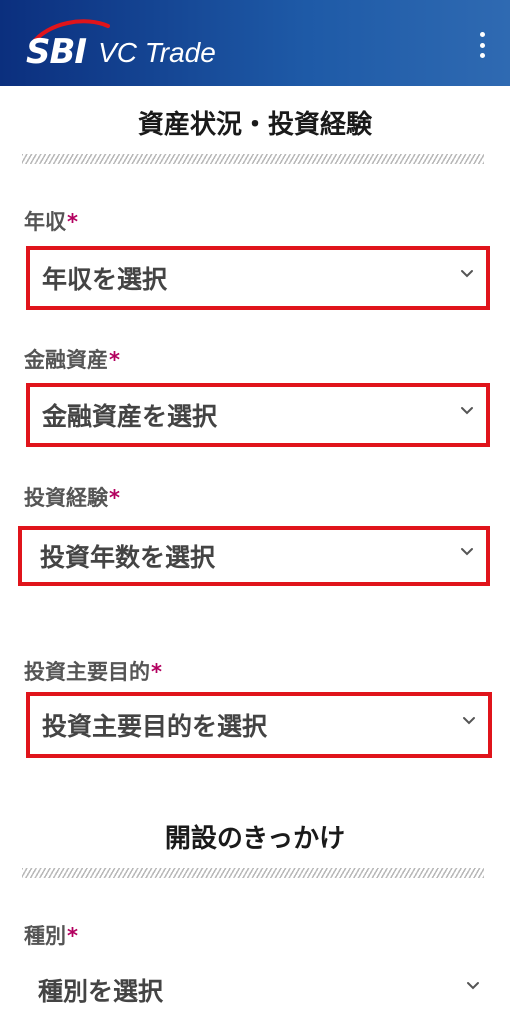 This screenshot has height=1024, width=510. What do you see at coordinates (56, 52) in the screenshot?
I see `logo-sbi-text: SBI` at bounding box center [56, 52].